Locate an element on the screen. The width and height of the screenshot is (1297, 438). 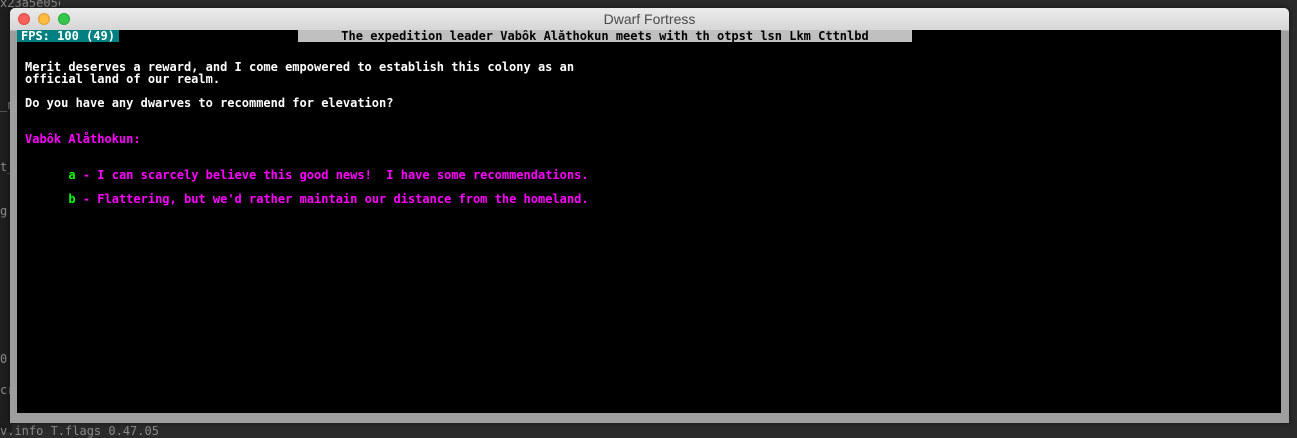
speaker-name: Vabôk Alåthokun: is located at coordinates (83, 139).